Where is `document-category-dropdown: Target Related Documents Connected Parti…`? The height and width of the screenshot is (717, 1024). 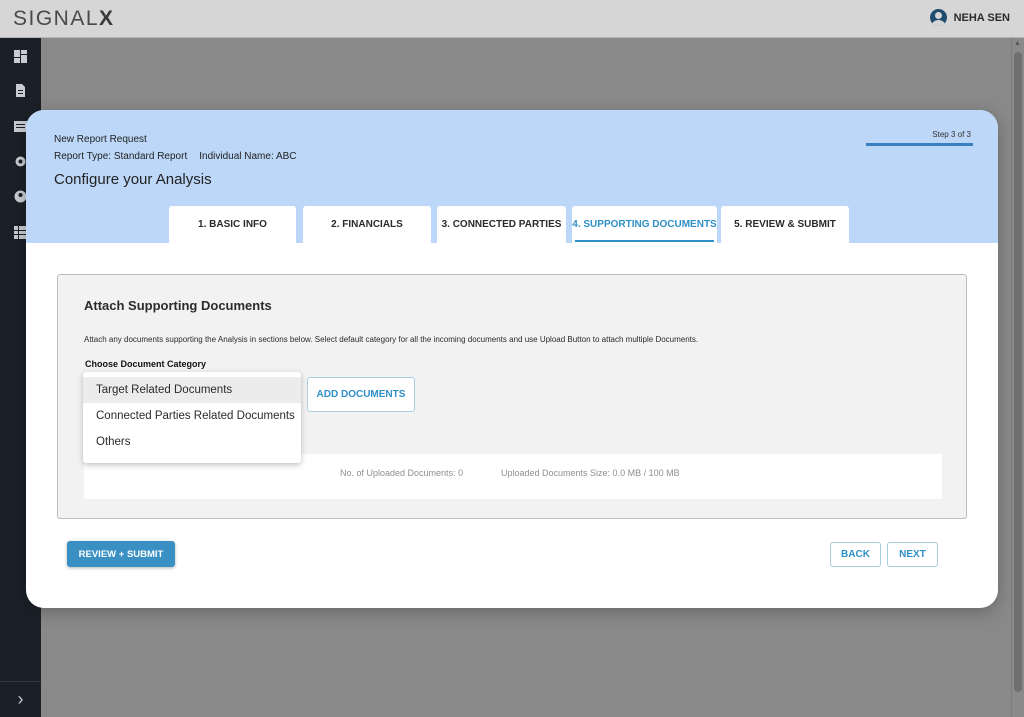
document-category-dropdown: Target Related Documents Connected Parti… is located at coordinates (192, 417).